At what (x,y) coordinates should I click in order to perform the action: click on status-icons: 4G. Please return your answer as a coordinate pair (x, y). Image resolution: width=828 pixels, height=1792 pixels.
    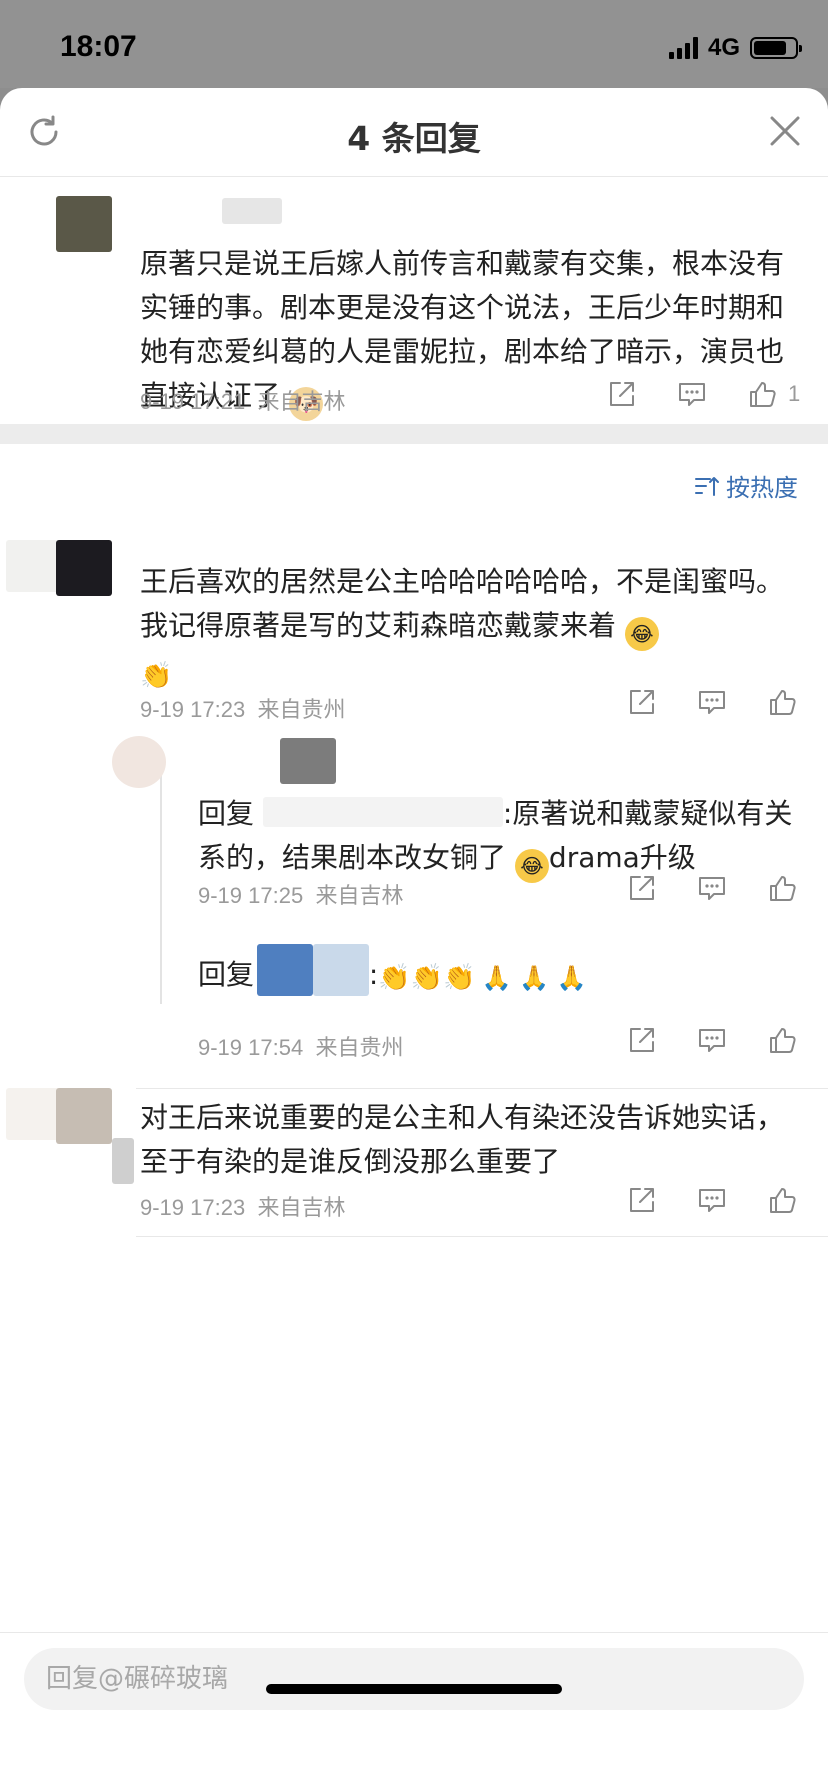
    Looking at the image, I should click on (735, 48).